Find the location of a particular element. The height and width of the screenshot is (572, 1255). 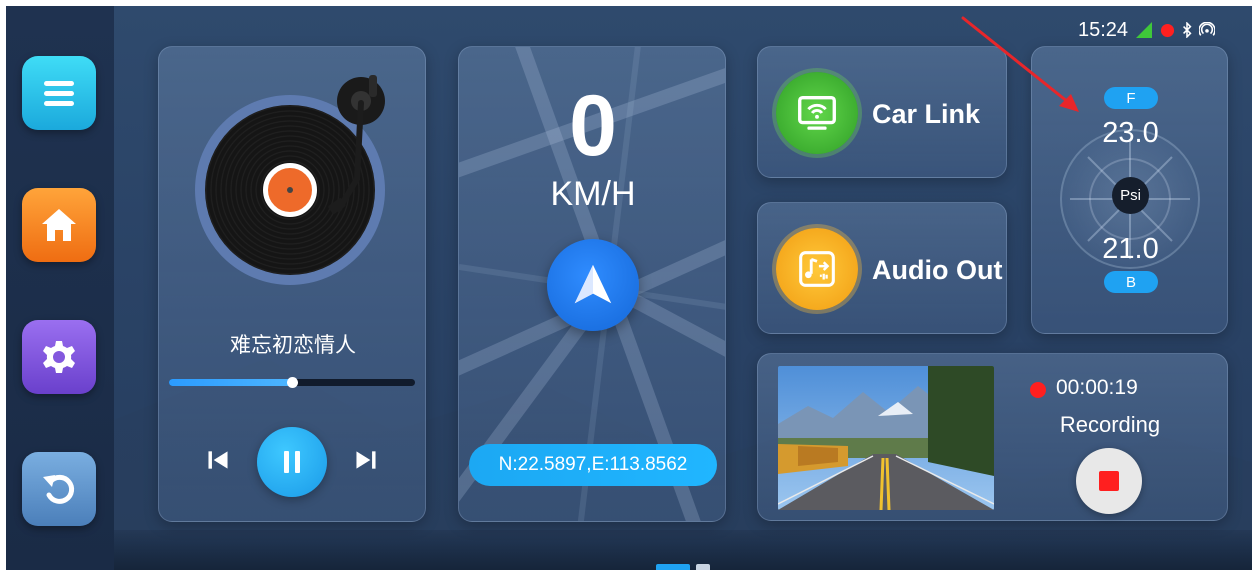

audio-out-tile: Audio Out is located at coordinates (882, 268).